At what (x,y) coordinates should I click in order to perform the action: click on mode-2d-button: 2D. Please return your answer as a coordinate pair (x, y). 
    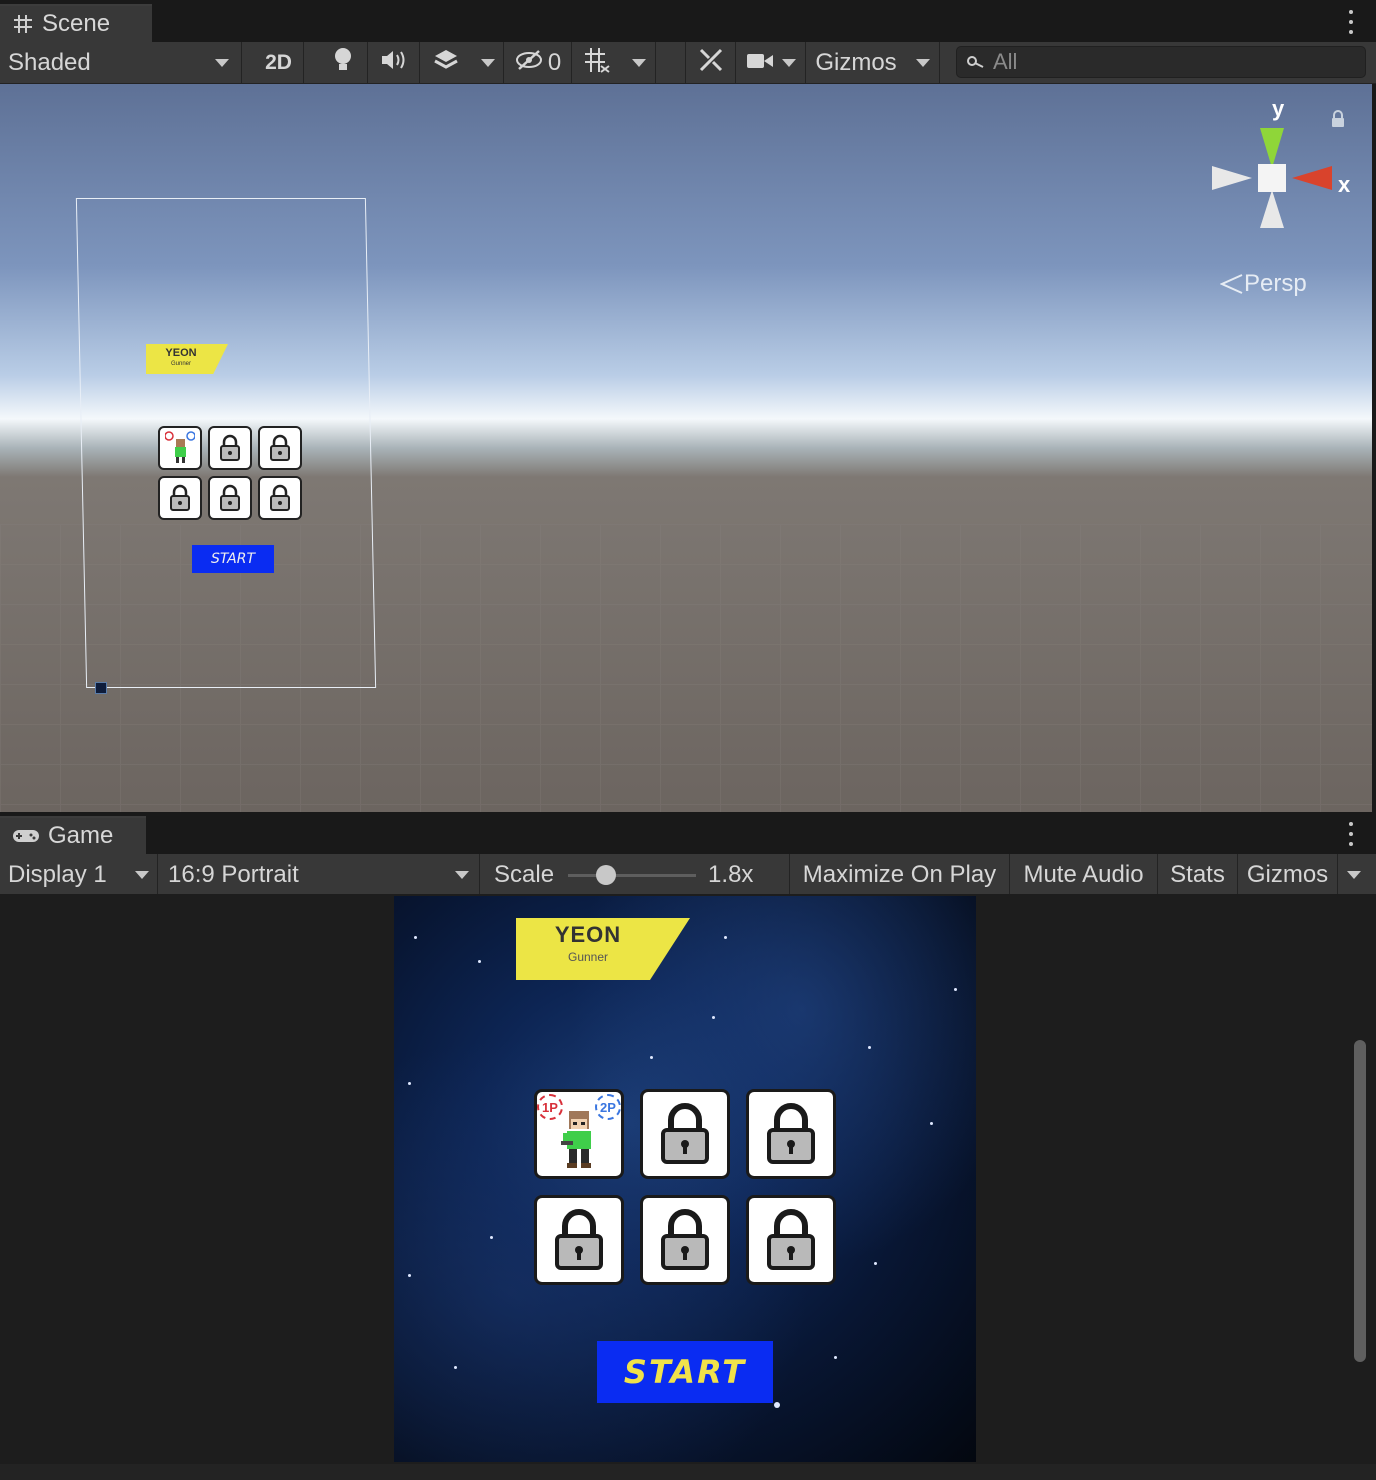
    Looking at the image, I should click on (279, 63).